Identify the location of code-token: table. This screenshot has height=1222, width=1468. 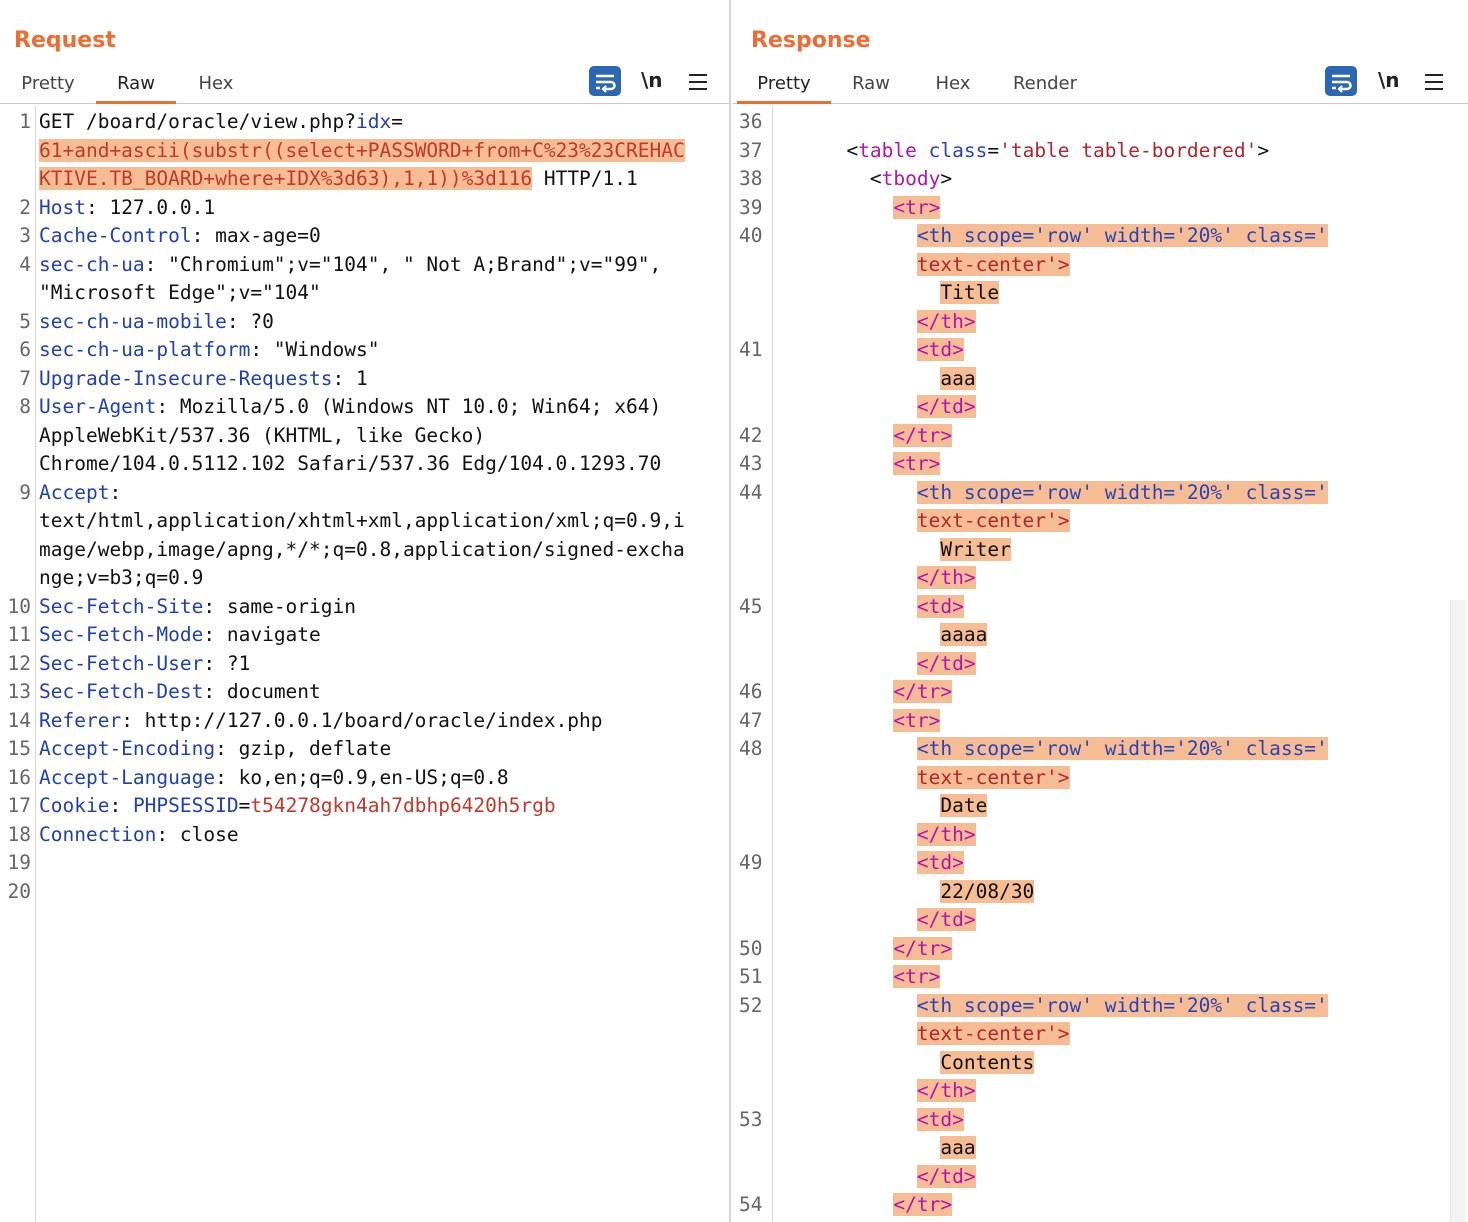
(887, 150).